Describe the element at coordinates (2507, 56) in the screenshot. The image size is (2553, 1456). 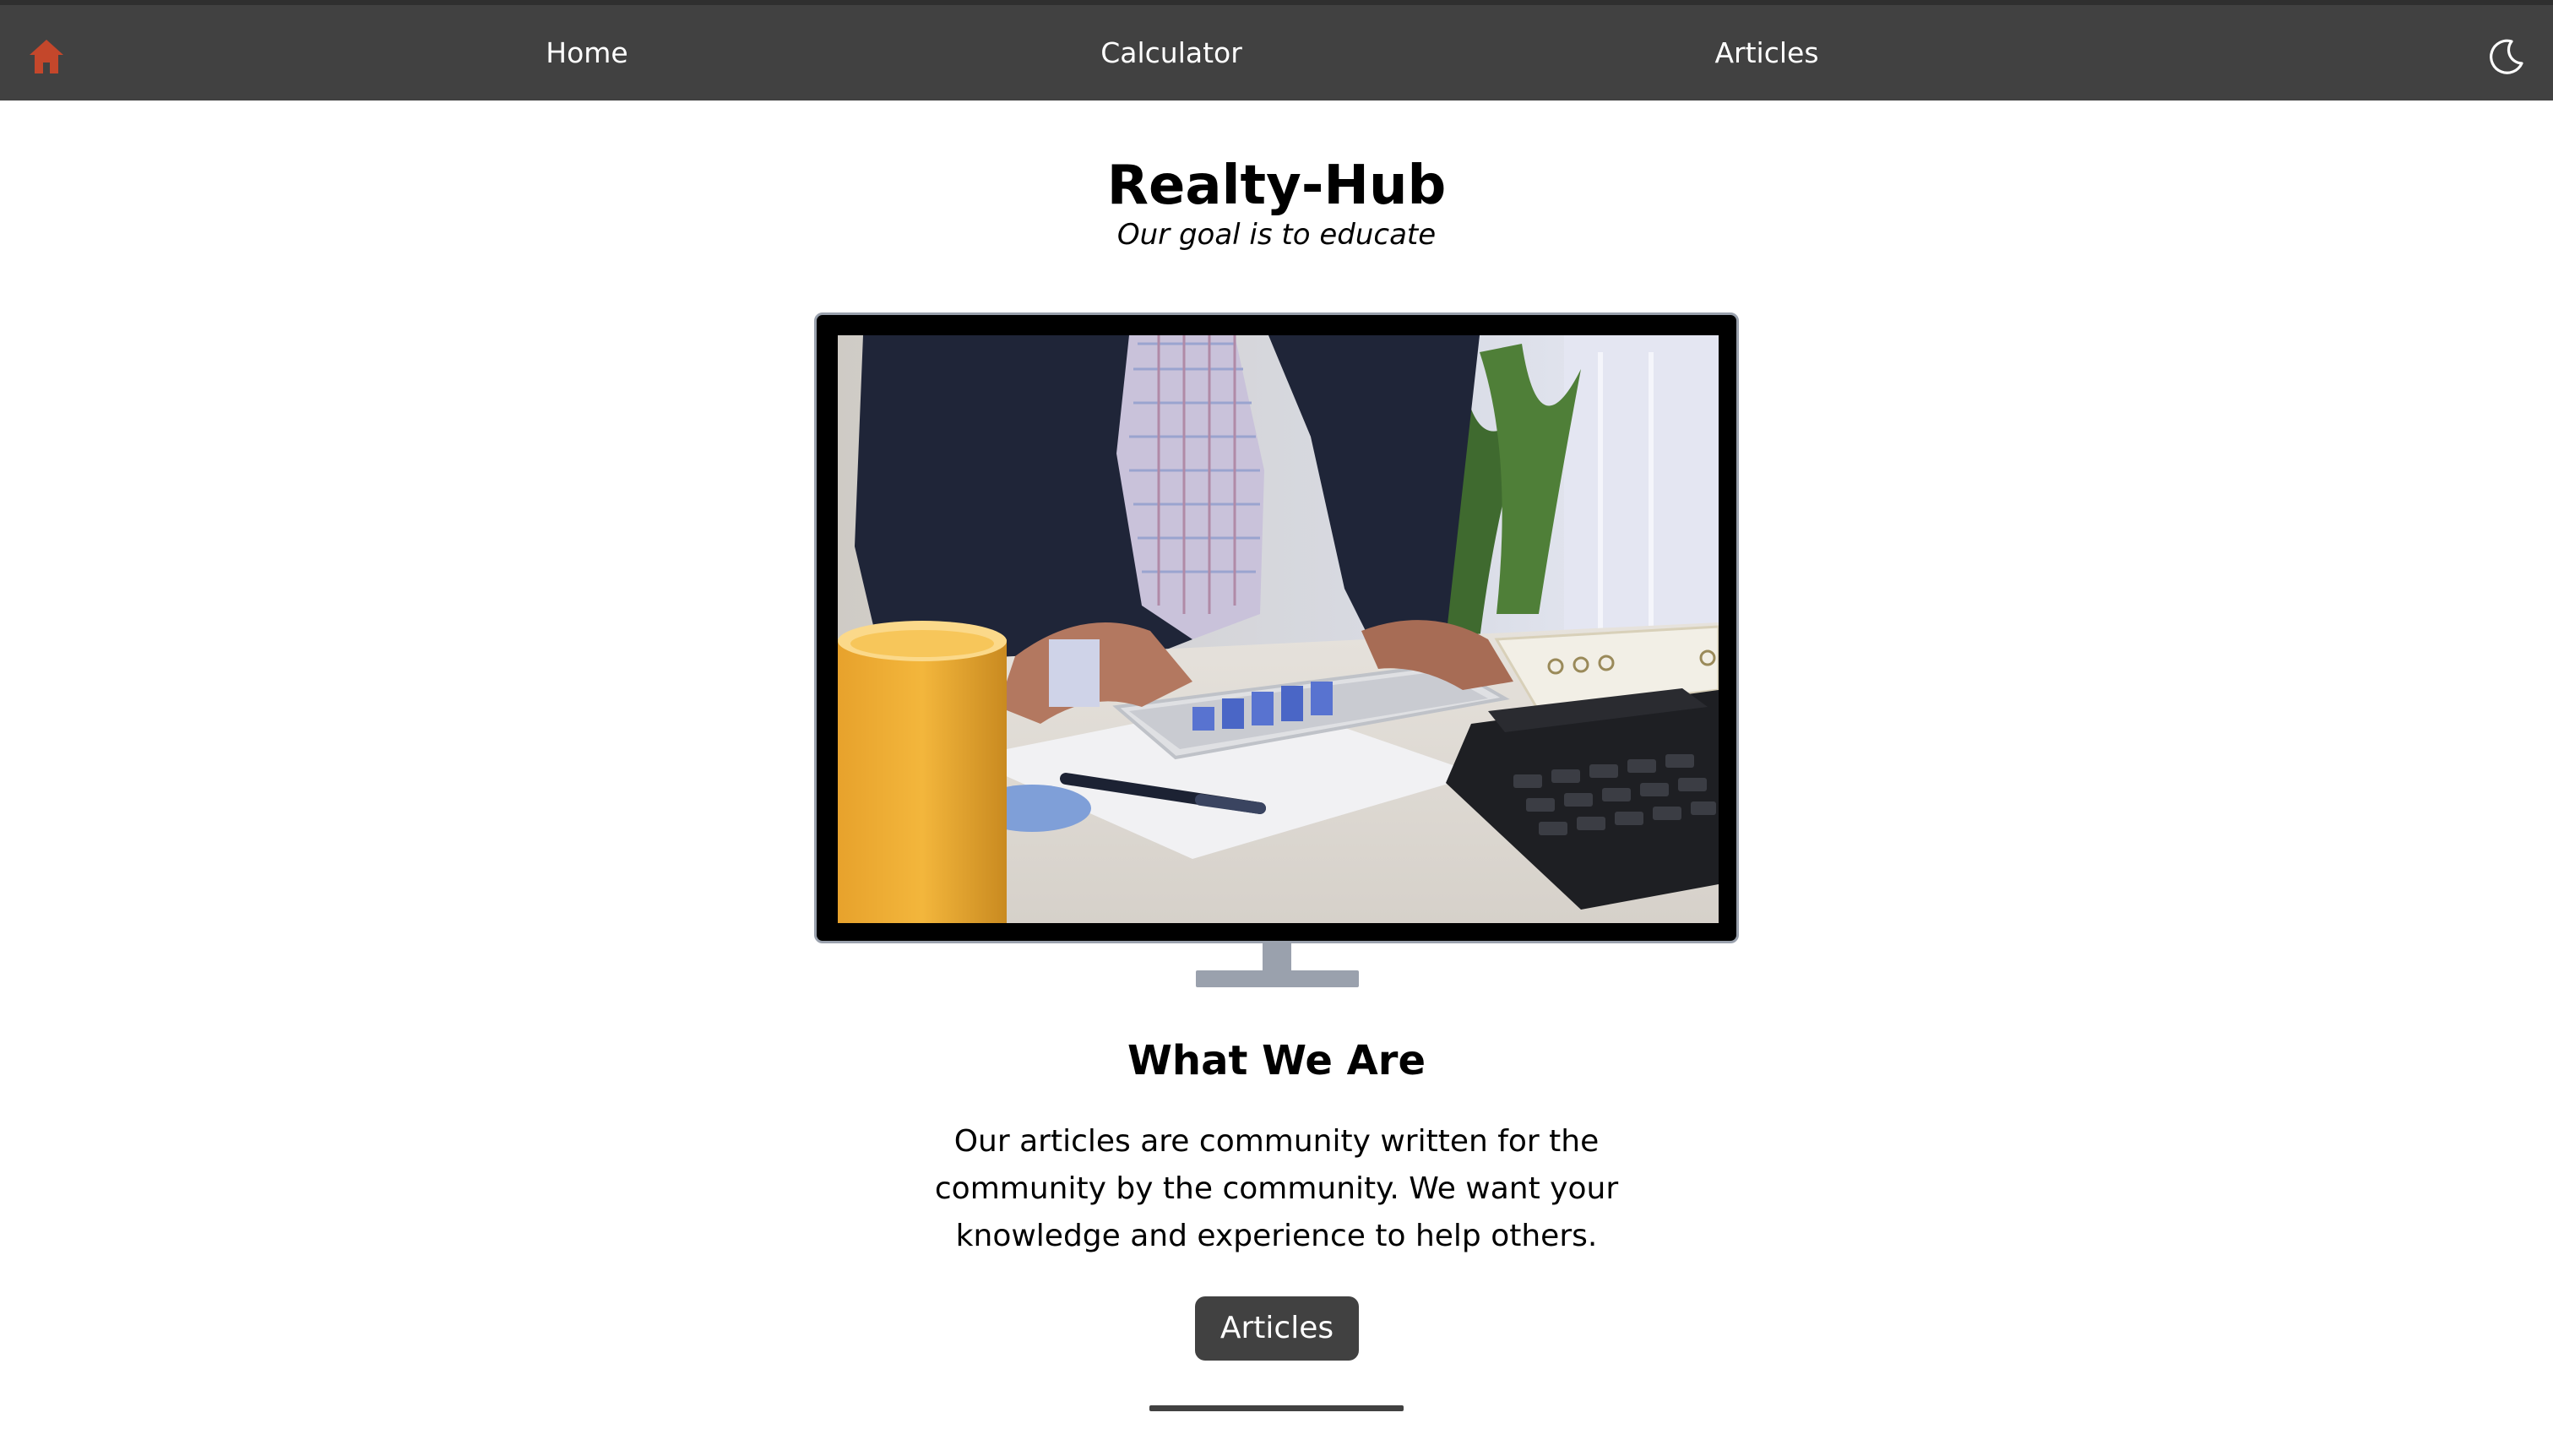
I see `moon-icon` at that location.